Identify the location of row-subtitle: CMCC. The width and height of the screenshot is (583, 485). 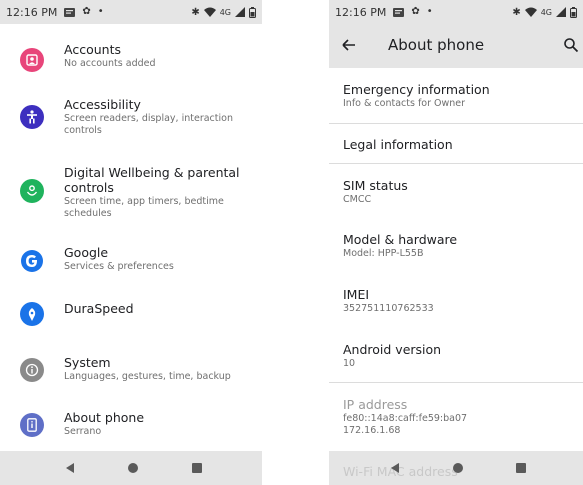
(357, 199).